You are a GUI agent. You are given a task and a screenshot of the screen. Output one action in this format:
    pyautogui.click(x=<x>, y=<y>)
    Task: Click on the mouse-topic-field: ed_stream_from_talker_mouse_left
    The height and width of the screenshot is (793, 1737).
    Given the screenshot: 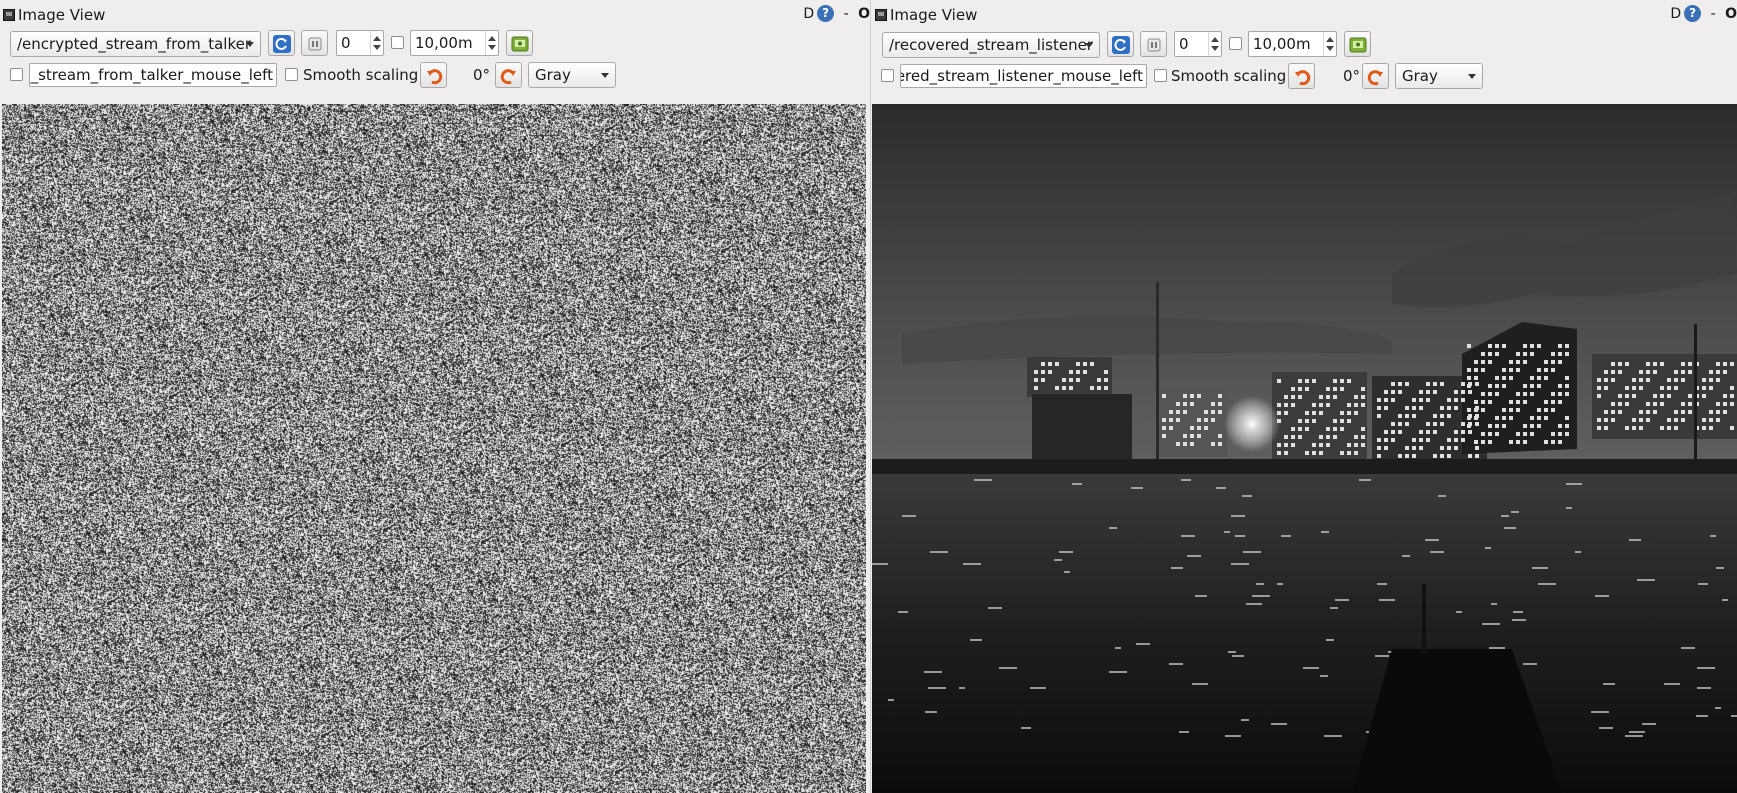 What is the action you would take?
    pyautogui.click(x=153, y=75)
    